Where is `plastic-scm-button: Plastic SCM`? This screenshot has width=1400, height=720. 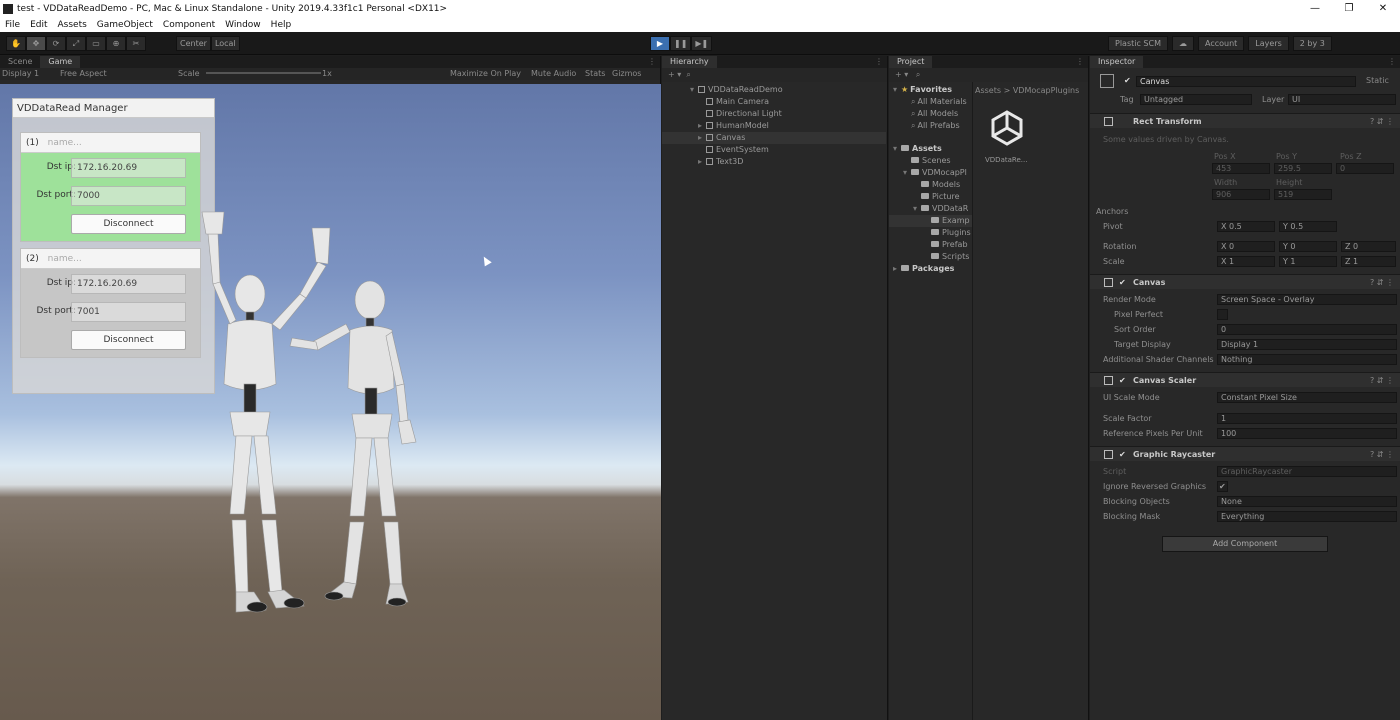
plastic-scm-button: Plastic SCM is located at coordinates (1138, 43).